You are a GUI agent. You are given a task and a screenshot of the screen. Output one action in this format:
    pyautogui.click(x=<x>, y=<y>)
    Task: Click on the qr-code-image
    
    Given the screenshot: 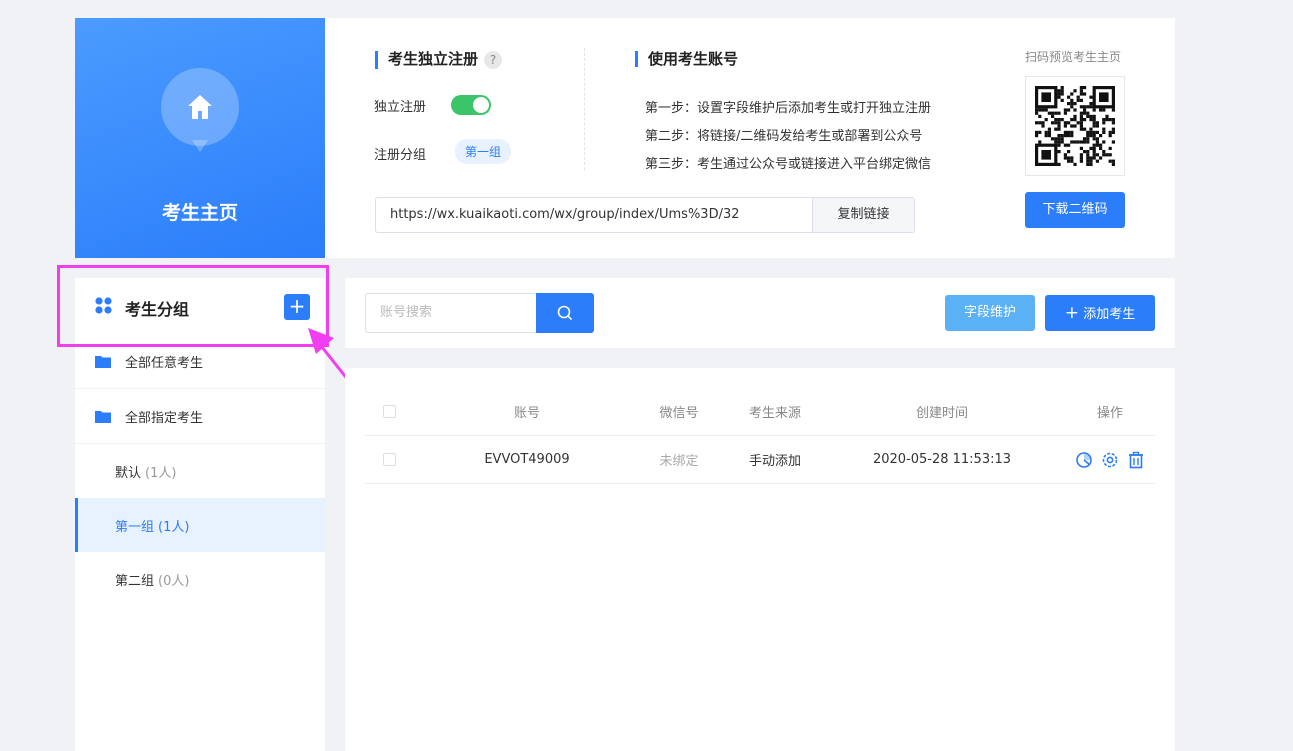 What is the action you would take?
    pyautogui.click(x=1075, y=126)
    